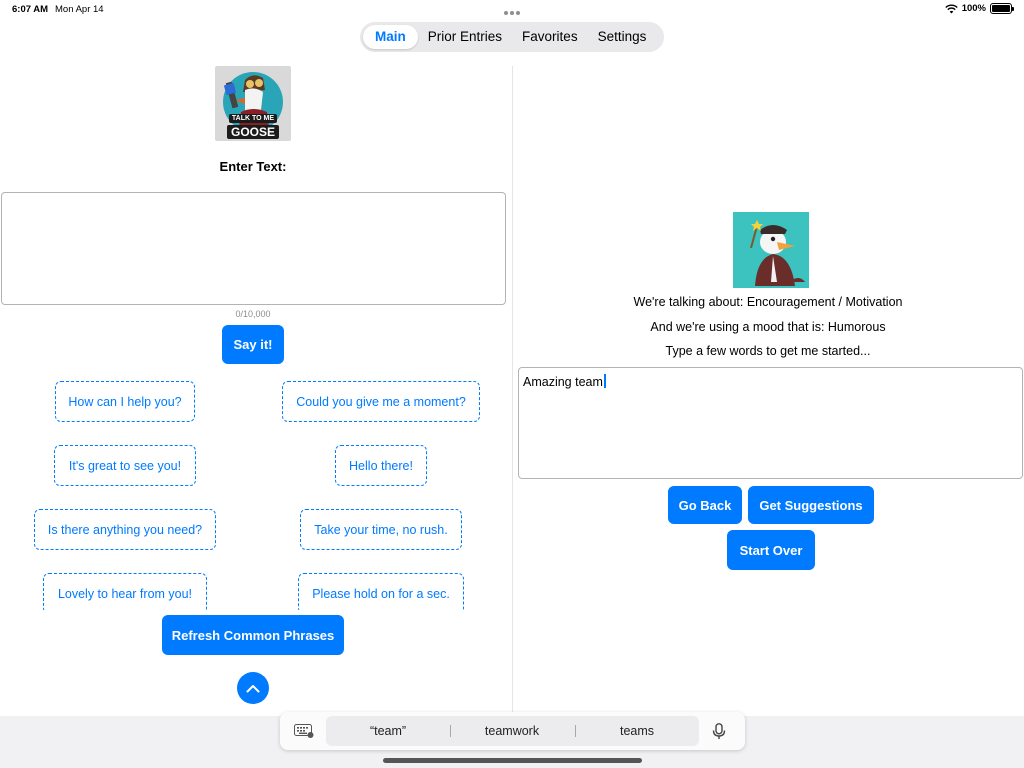 The height and width of the screenshot is (768, 1024). What do you see at coordinates (622, 37) in the screenshot?
I see `tab-settings: Settings` at bounding box center [622, 37].